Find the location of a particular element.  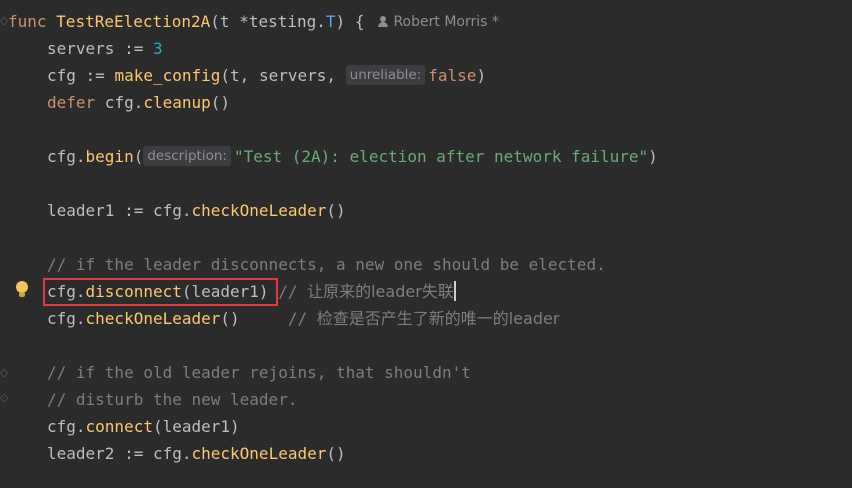

code-text: testing. is located at coordinates (287, 21).